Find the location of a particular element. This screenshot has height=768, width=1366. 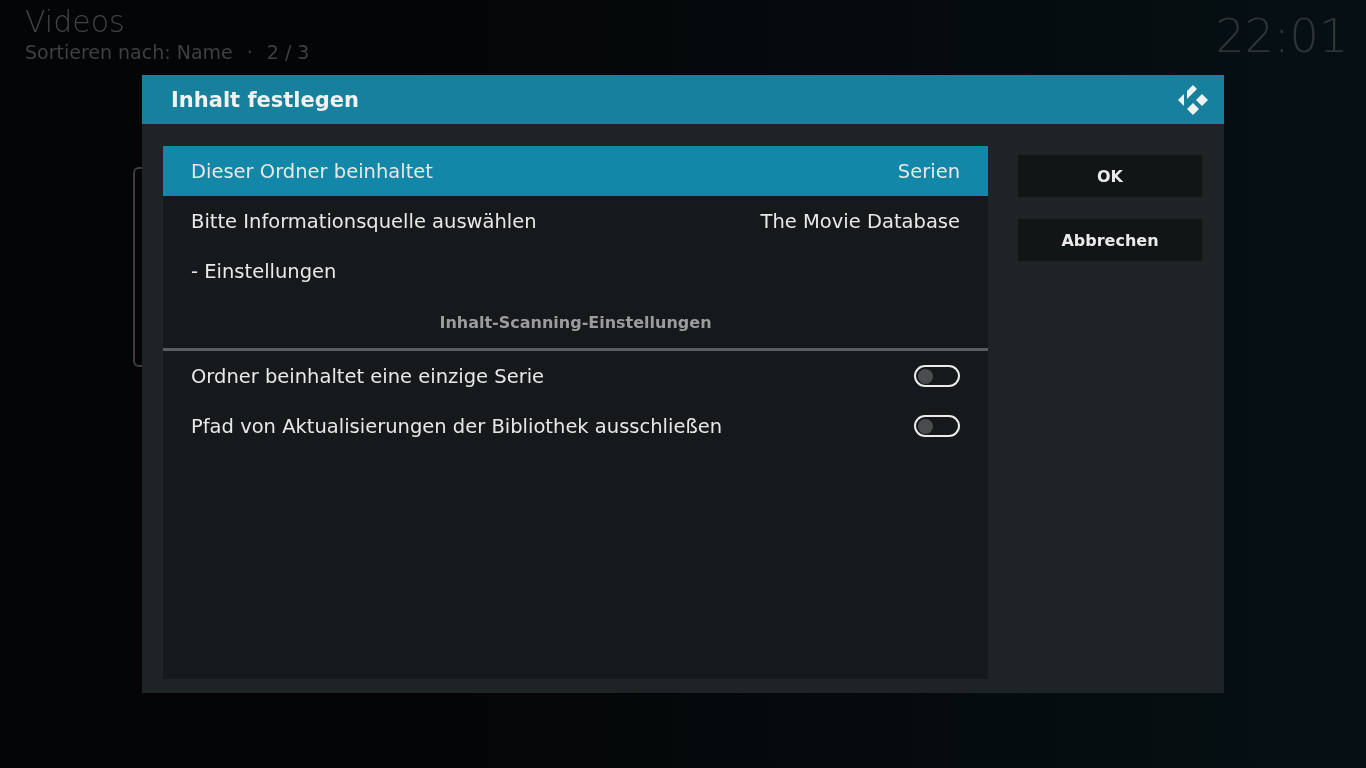

section-heading: Inhalt-Scanning-Einstellungen is located at coordinates (575, 322).